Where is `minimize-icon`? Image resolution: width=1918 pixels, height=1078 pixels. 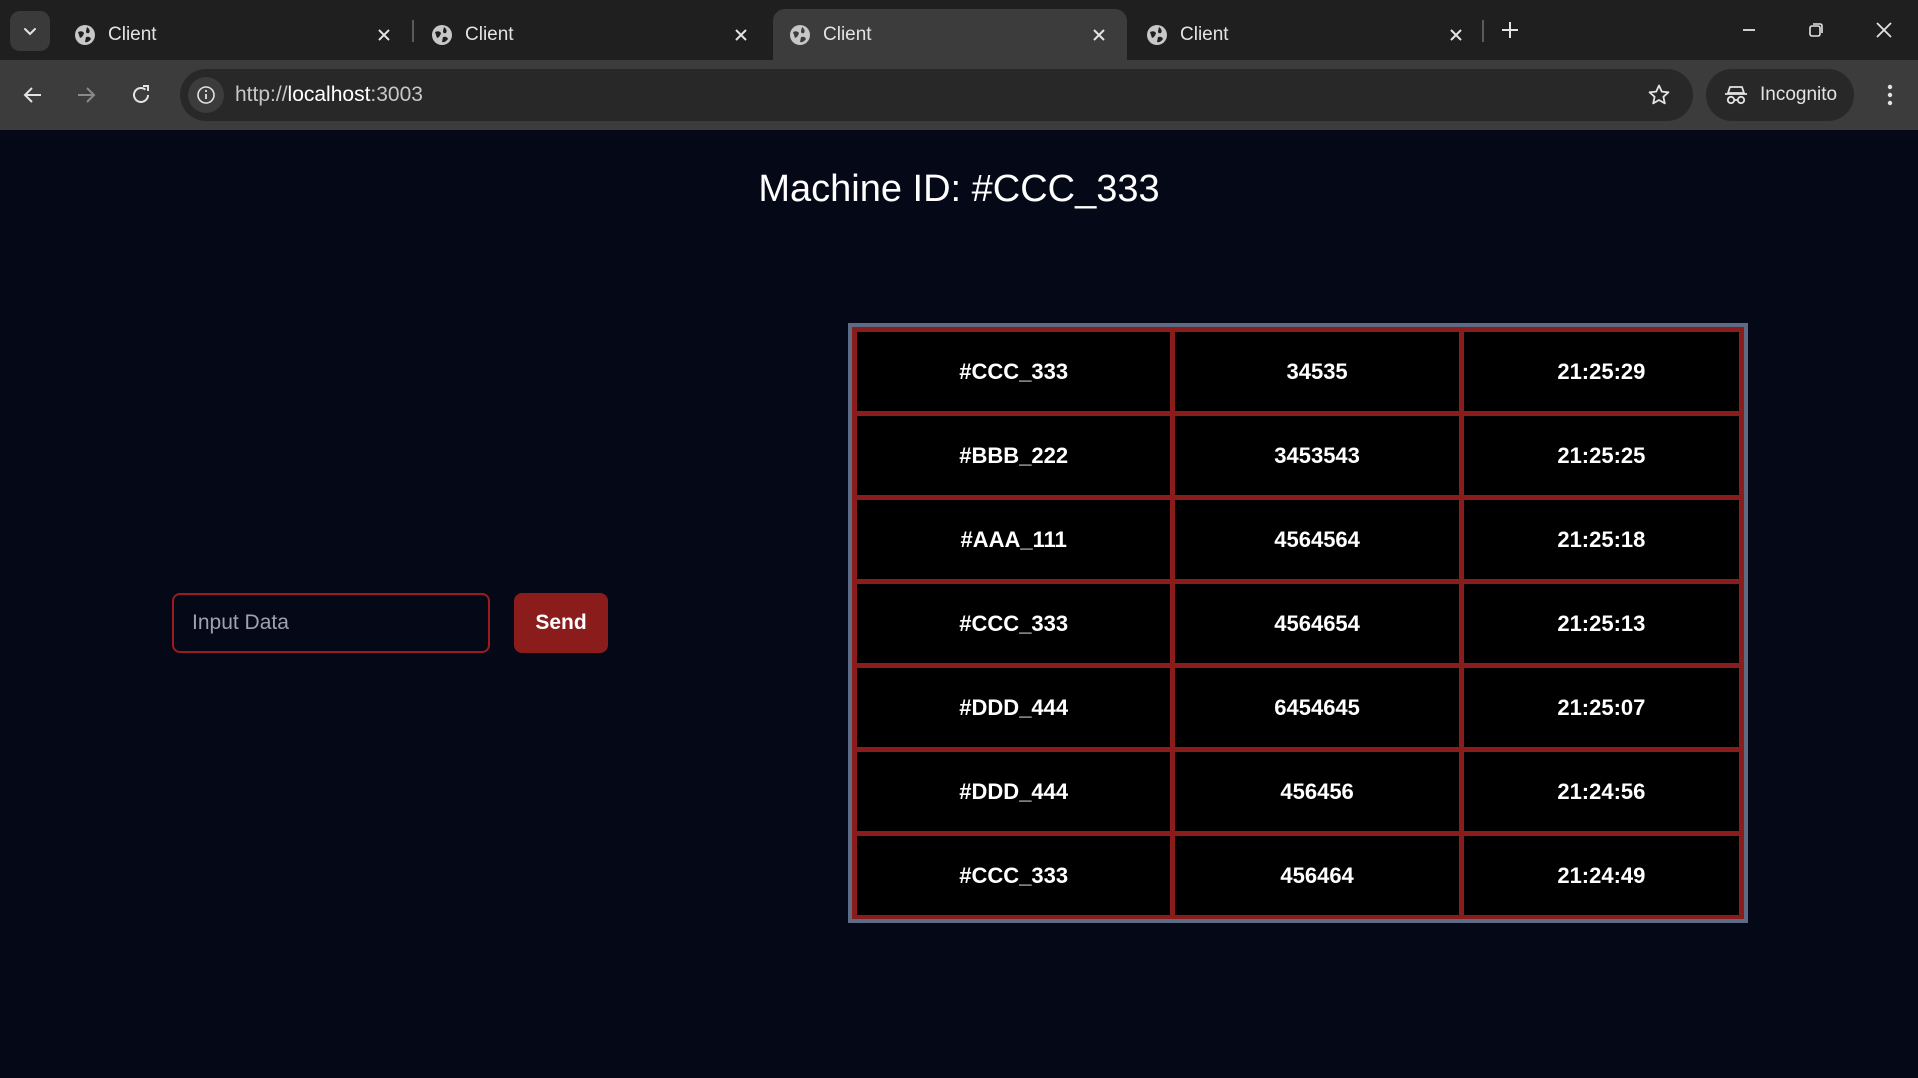
minimize-icon is located at coordinates (1749, 30).